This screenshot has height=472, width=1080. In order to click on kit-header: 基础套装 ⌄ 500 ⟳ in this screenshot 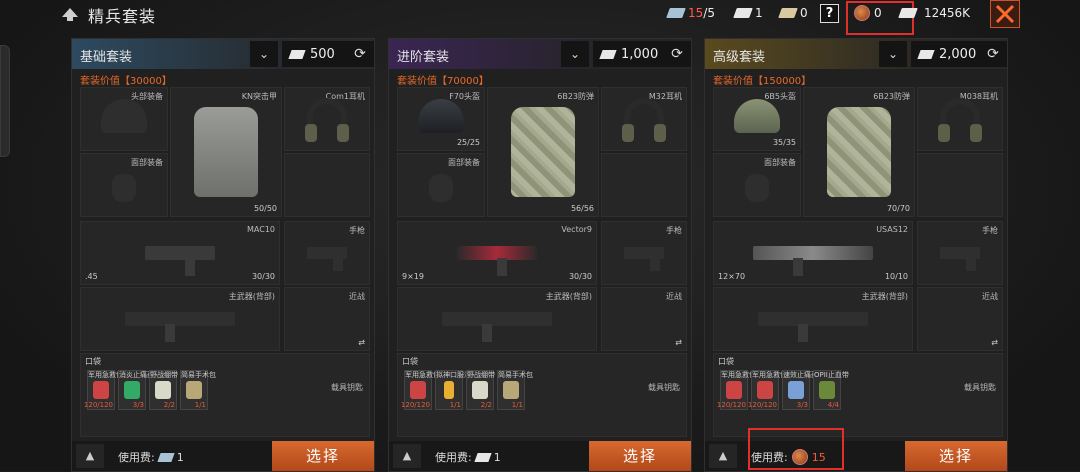, I will do `click(223, 54)`.